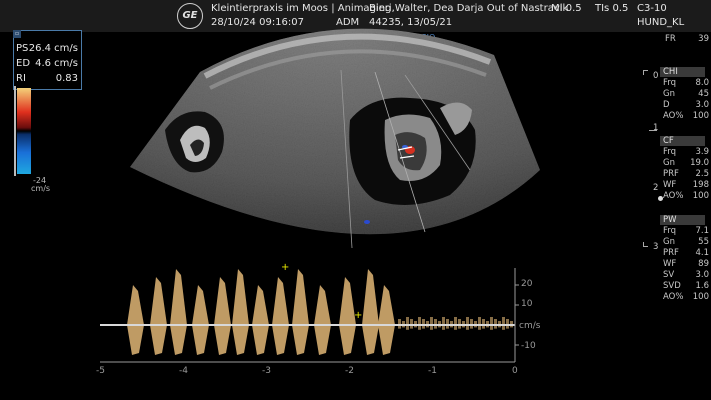  What do you see at coordinates (702, 174) in the screenshot?
I see `param-value: 2.5` at bounding box center [702, 174].